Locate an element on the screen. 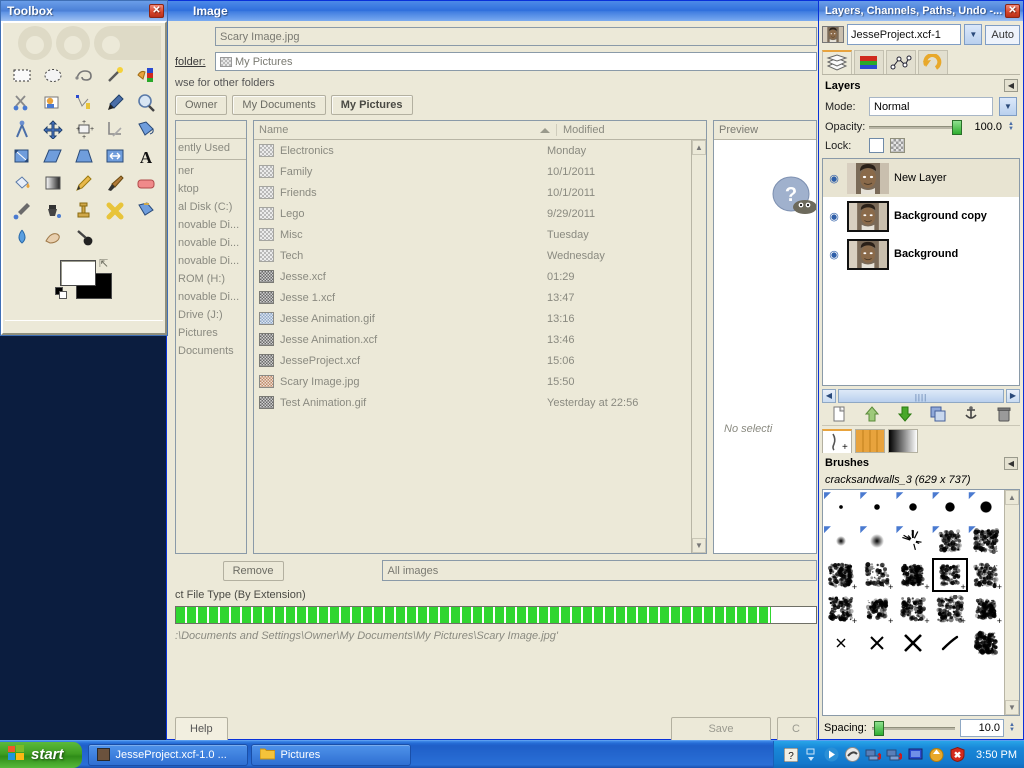 The width and height of the screenshot is (1024, 768). scroll-left-button: ◀ is located at coordinates (829, 395).